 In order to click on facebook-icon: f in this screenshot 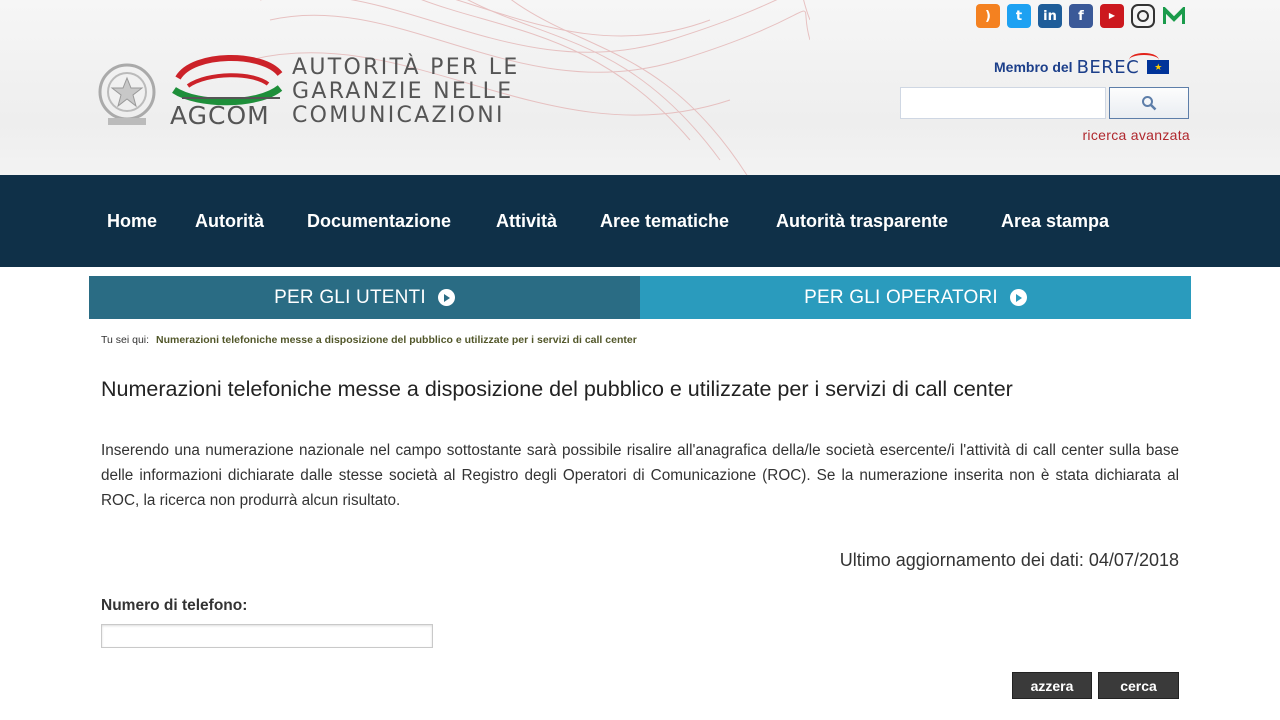, I will do `click(1081, 16)`.